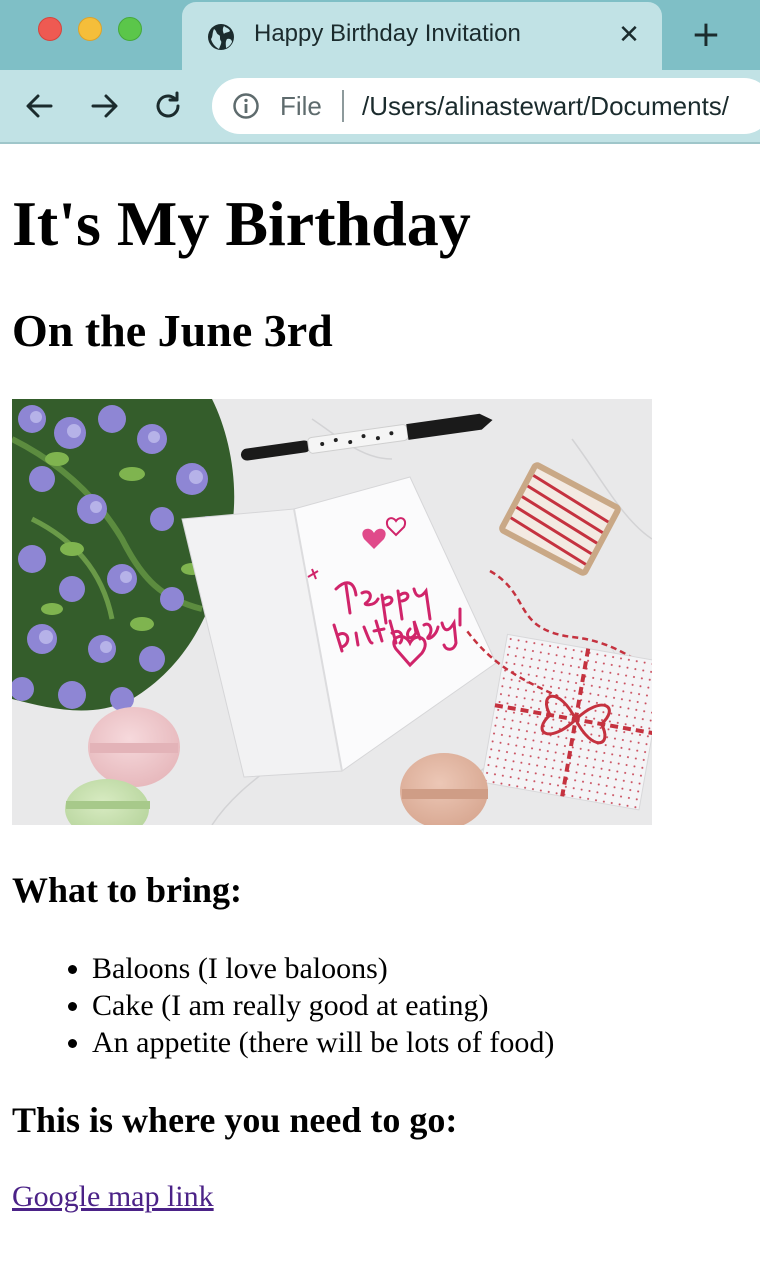  What do you see at coordinates (168, 106) in the screenshot?
I see `reload-icon` at bounding box center [168, 106].